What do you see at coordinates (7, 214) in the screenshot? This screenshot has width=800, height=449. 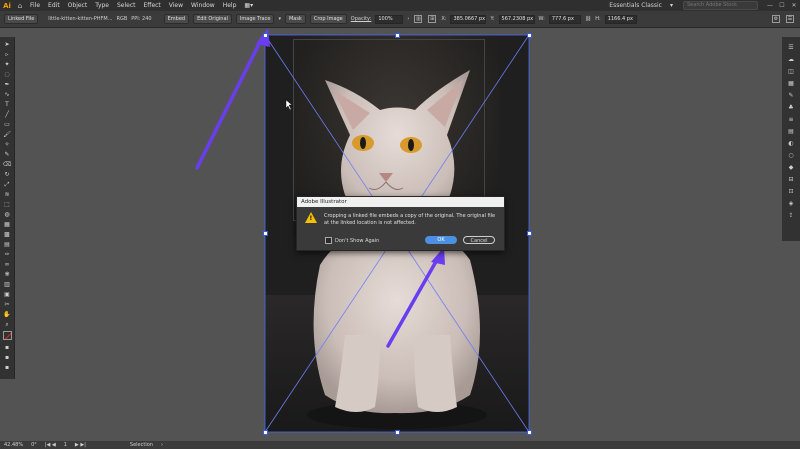 I see `shape-builder-icon: ◍` at bounding box center [7, 214].